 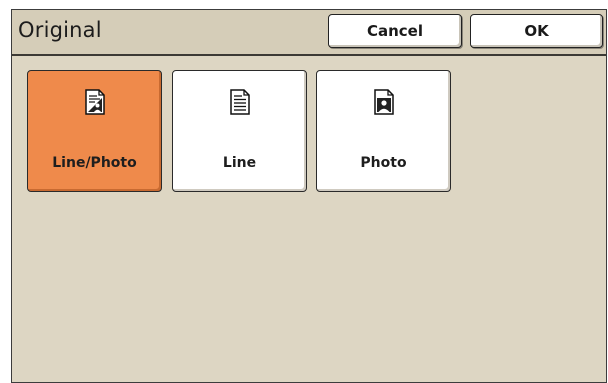 What do you see at coordinates (383, 102) in the screenshot?
I see `photo-document-icon` at bounding box center [383, 102].